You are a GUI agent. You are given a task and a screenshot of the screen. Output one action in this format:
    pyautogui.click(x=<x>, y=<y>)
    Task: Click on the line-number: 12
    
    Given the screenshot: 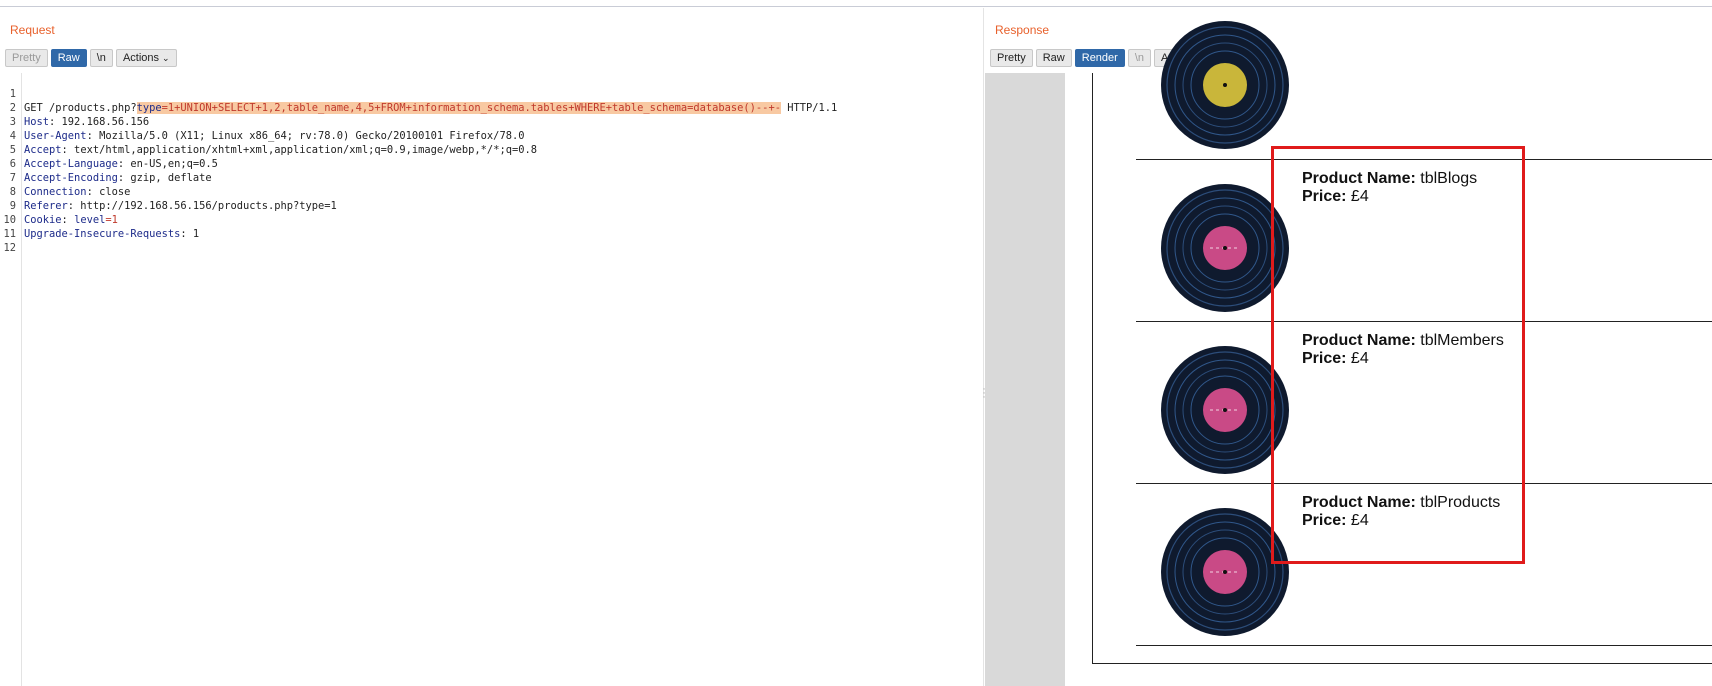 What is the action you would take?
    pyautogui.click(x=9, y=248)
    